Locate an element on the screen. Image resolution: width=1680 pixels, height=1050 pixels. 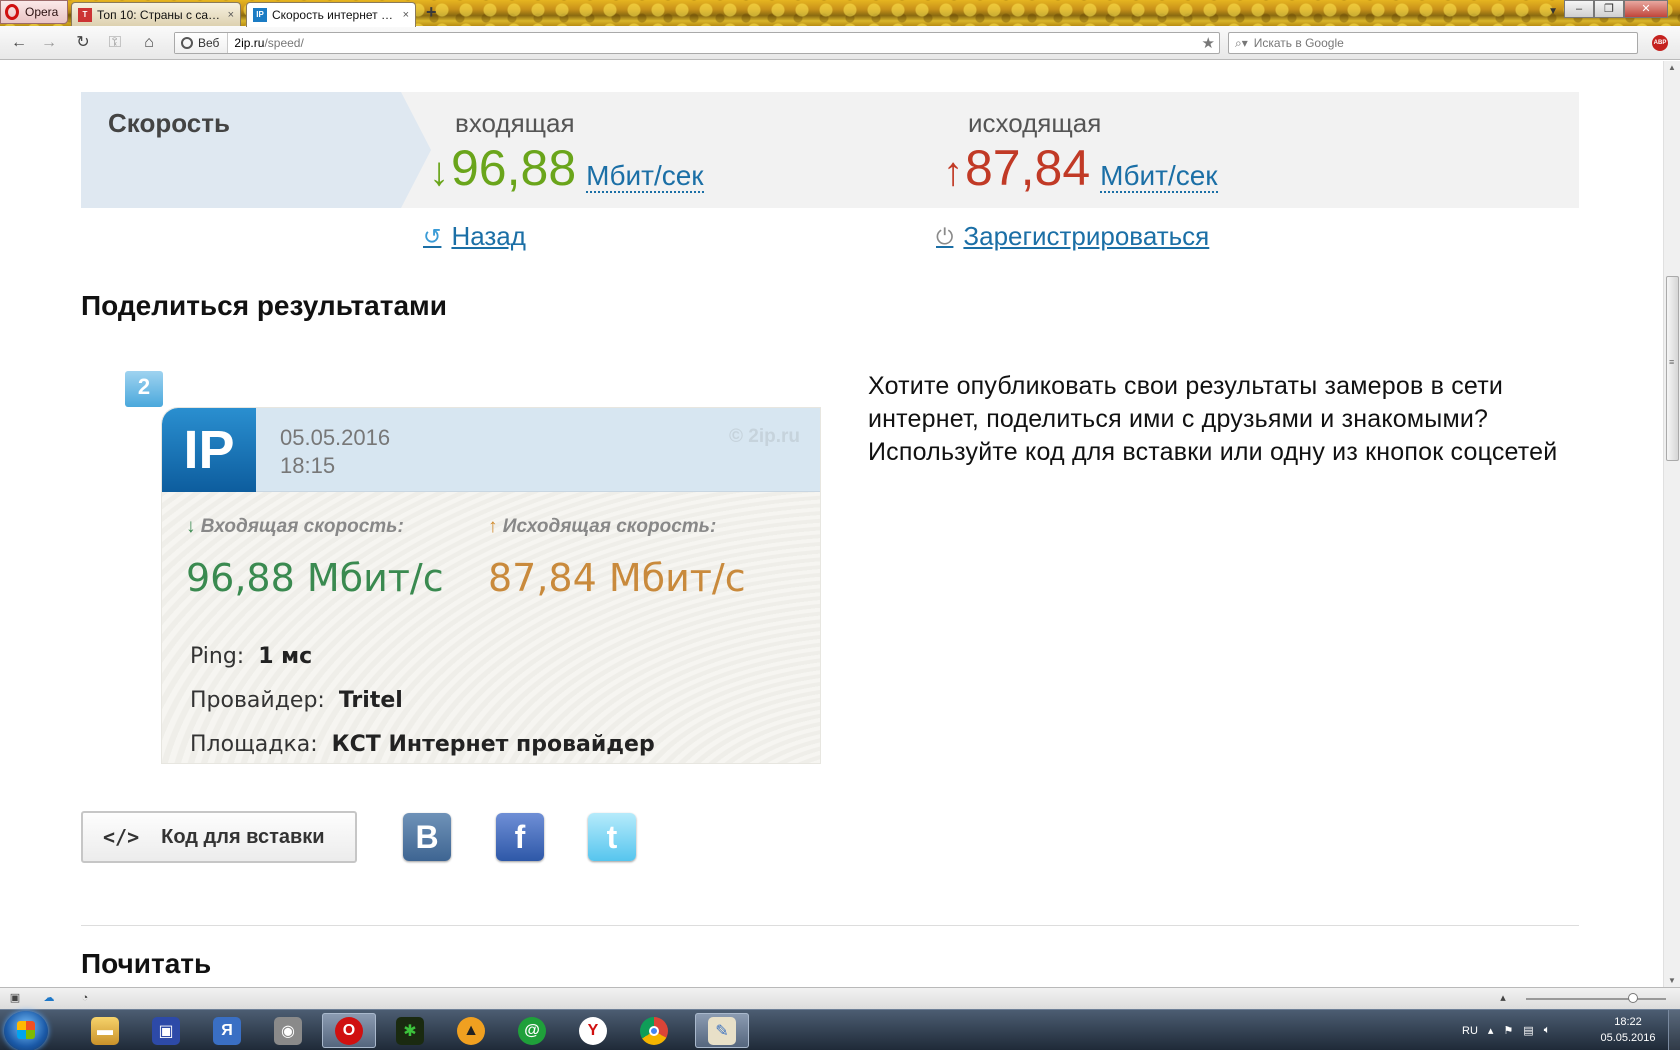
share-heading: Поделиться результатами is located at coordinates (264, 305).